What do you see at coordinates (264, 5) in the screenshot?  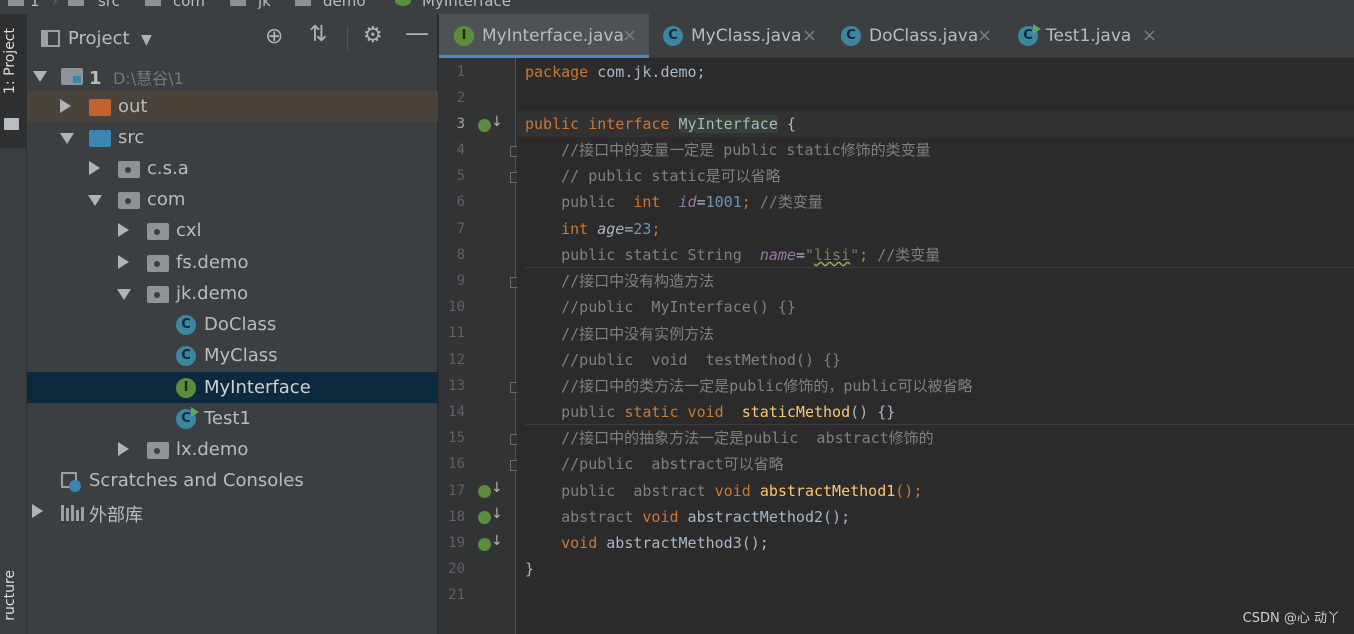 I see `breadcrumb-item: jk` at bounding box center [264, 5].